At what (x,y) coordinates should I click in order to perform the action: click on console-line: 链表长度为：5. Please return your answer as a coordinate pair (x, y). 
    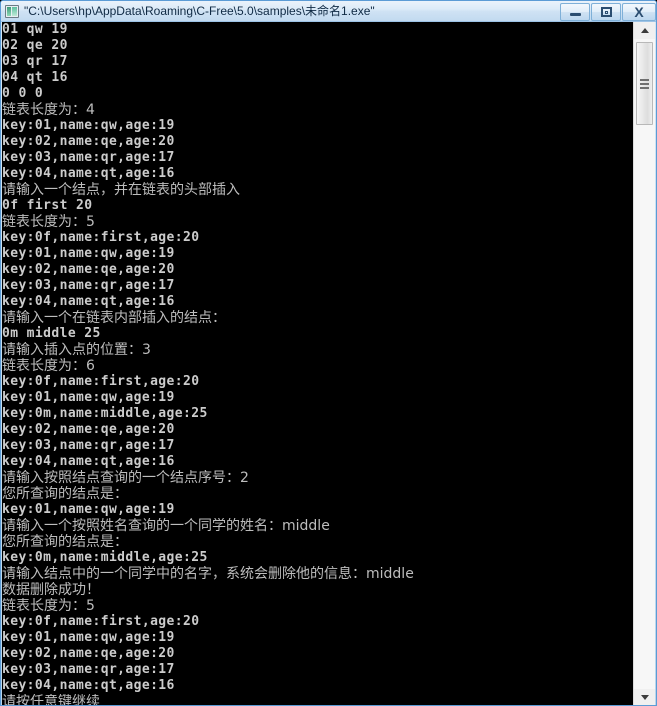
    Looking at the image, I should click on (318, 222).